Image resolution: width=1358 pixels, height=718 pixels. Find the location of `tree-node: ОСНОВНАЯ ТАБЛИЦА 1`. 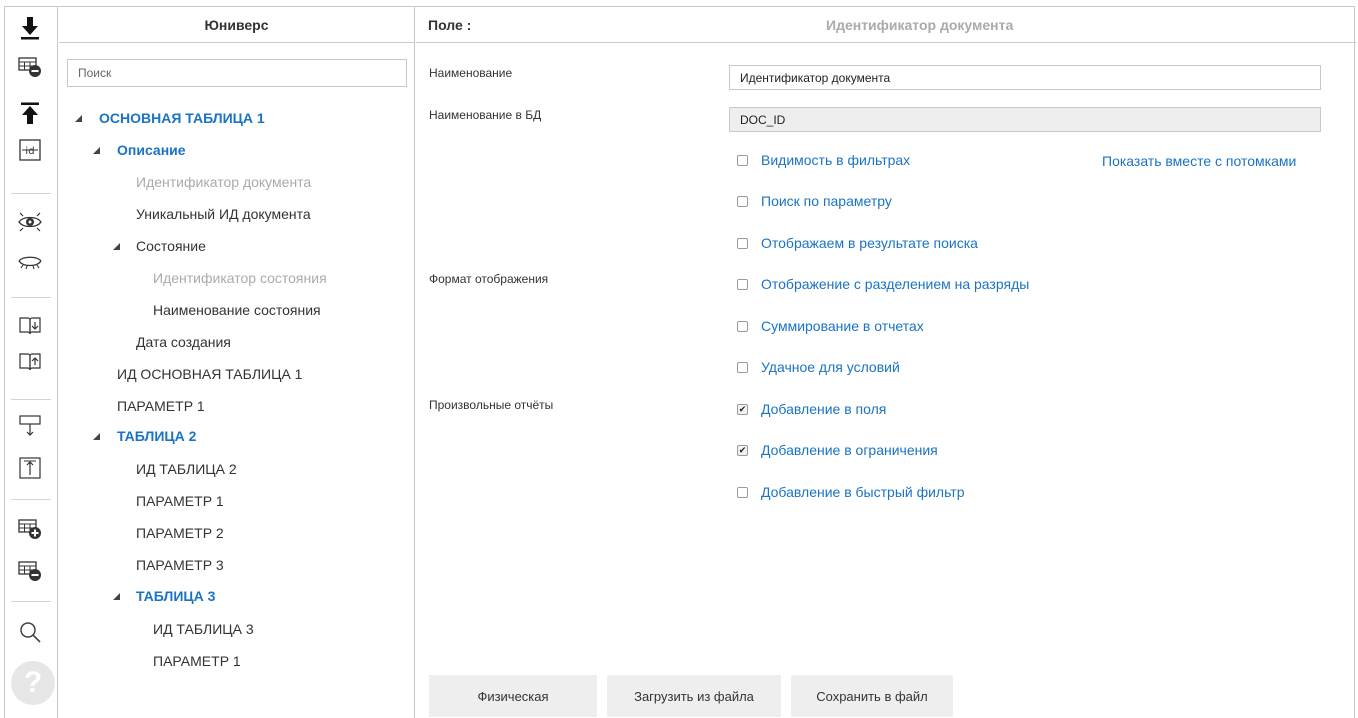

tree-node: ОСНОВНАЯ ТАБЛИЦА 1 is located at coordinates (182, 118).